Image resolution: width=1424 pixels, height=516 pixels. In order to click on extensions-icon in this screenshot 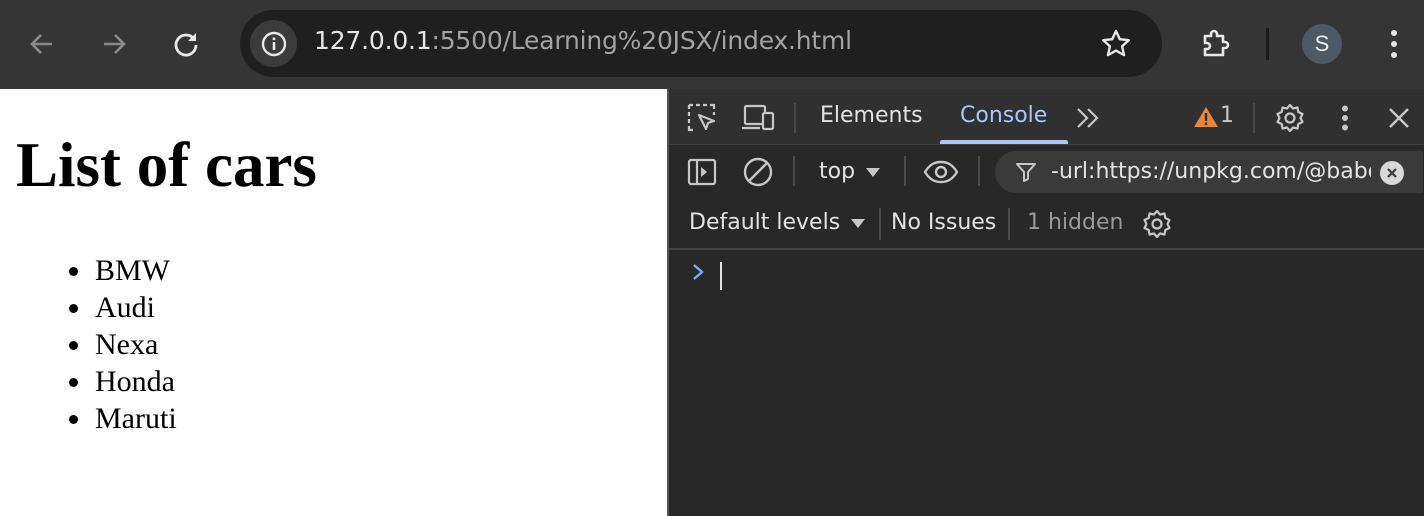, I will do `click(1216, 43)`.